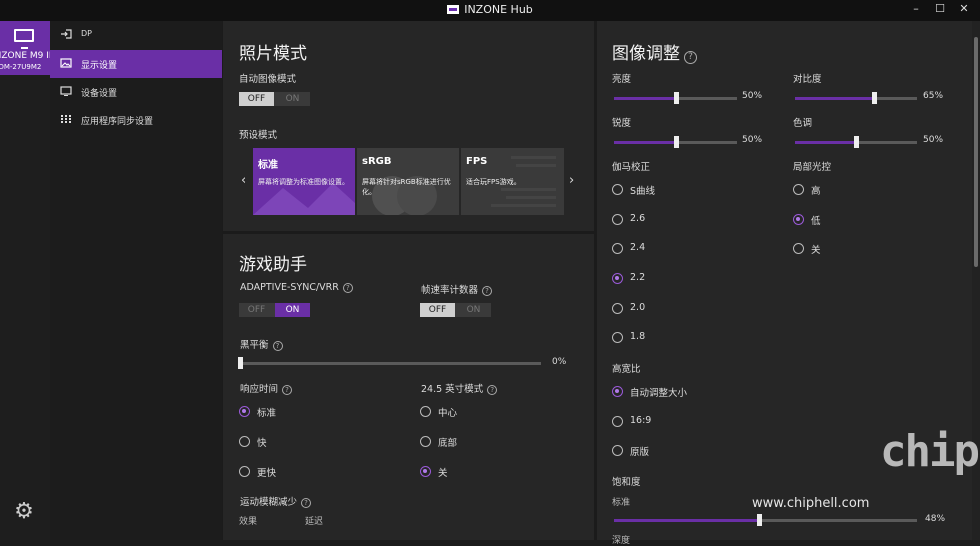  Describe the element at coordinates (964, 10) in the screenshot. I see `close-button: ✕` at that location.